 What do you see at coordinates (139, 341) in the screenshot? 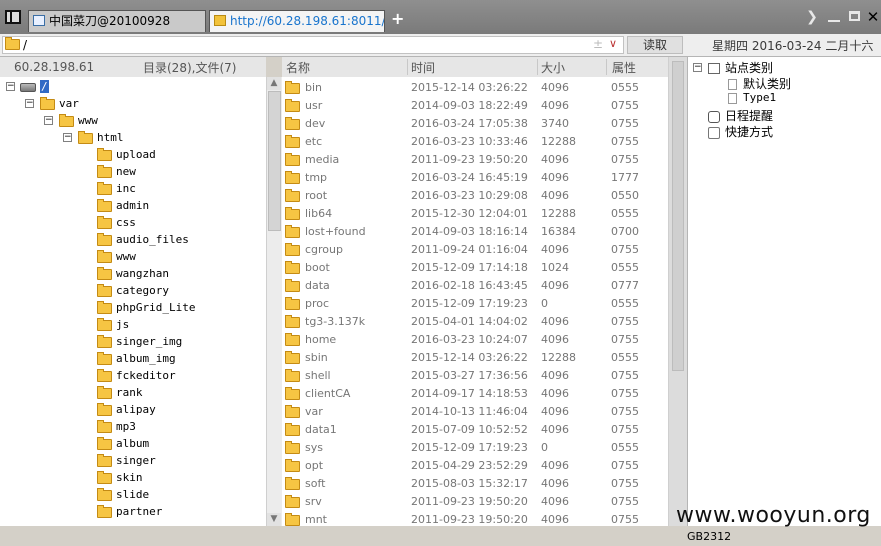
I see `tree-node-folder: singer_img` at bounding box center [139, 341].